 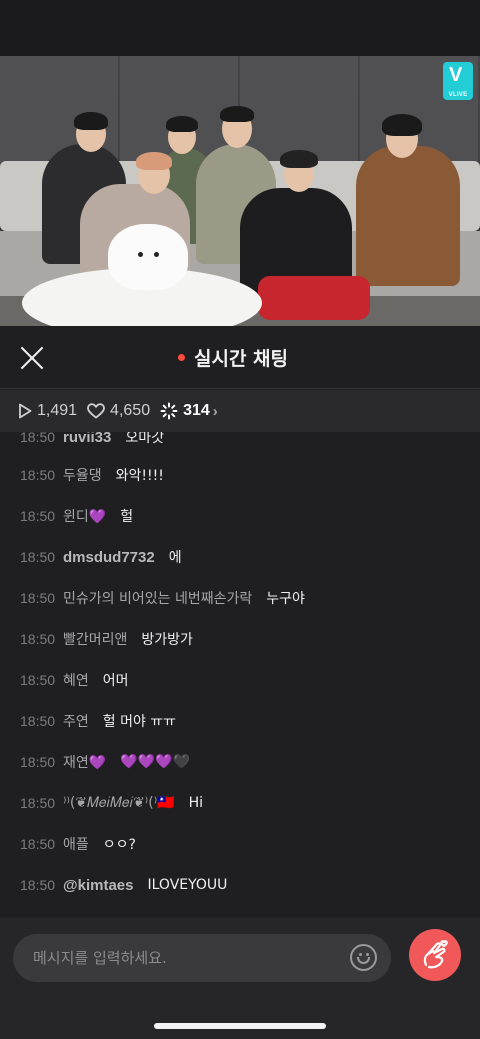 I want to click on message-user: 민슈가의 비어있는 네번째손가락, so click(x=157, y=598).